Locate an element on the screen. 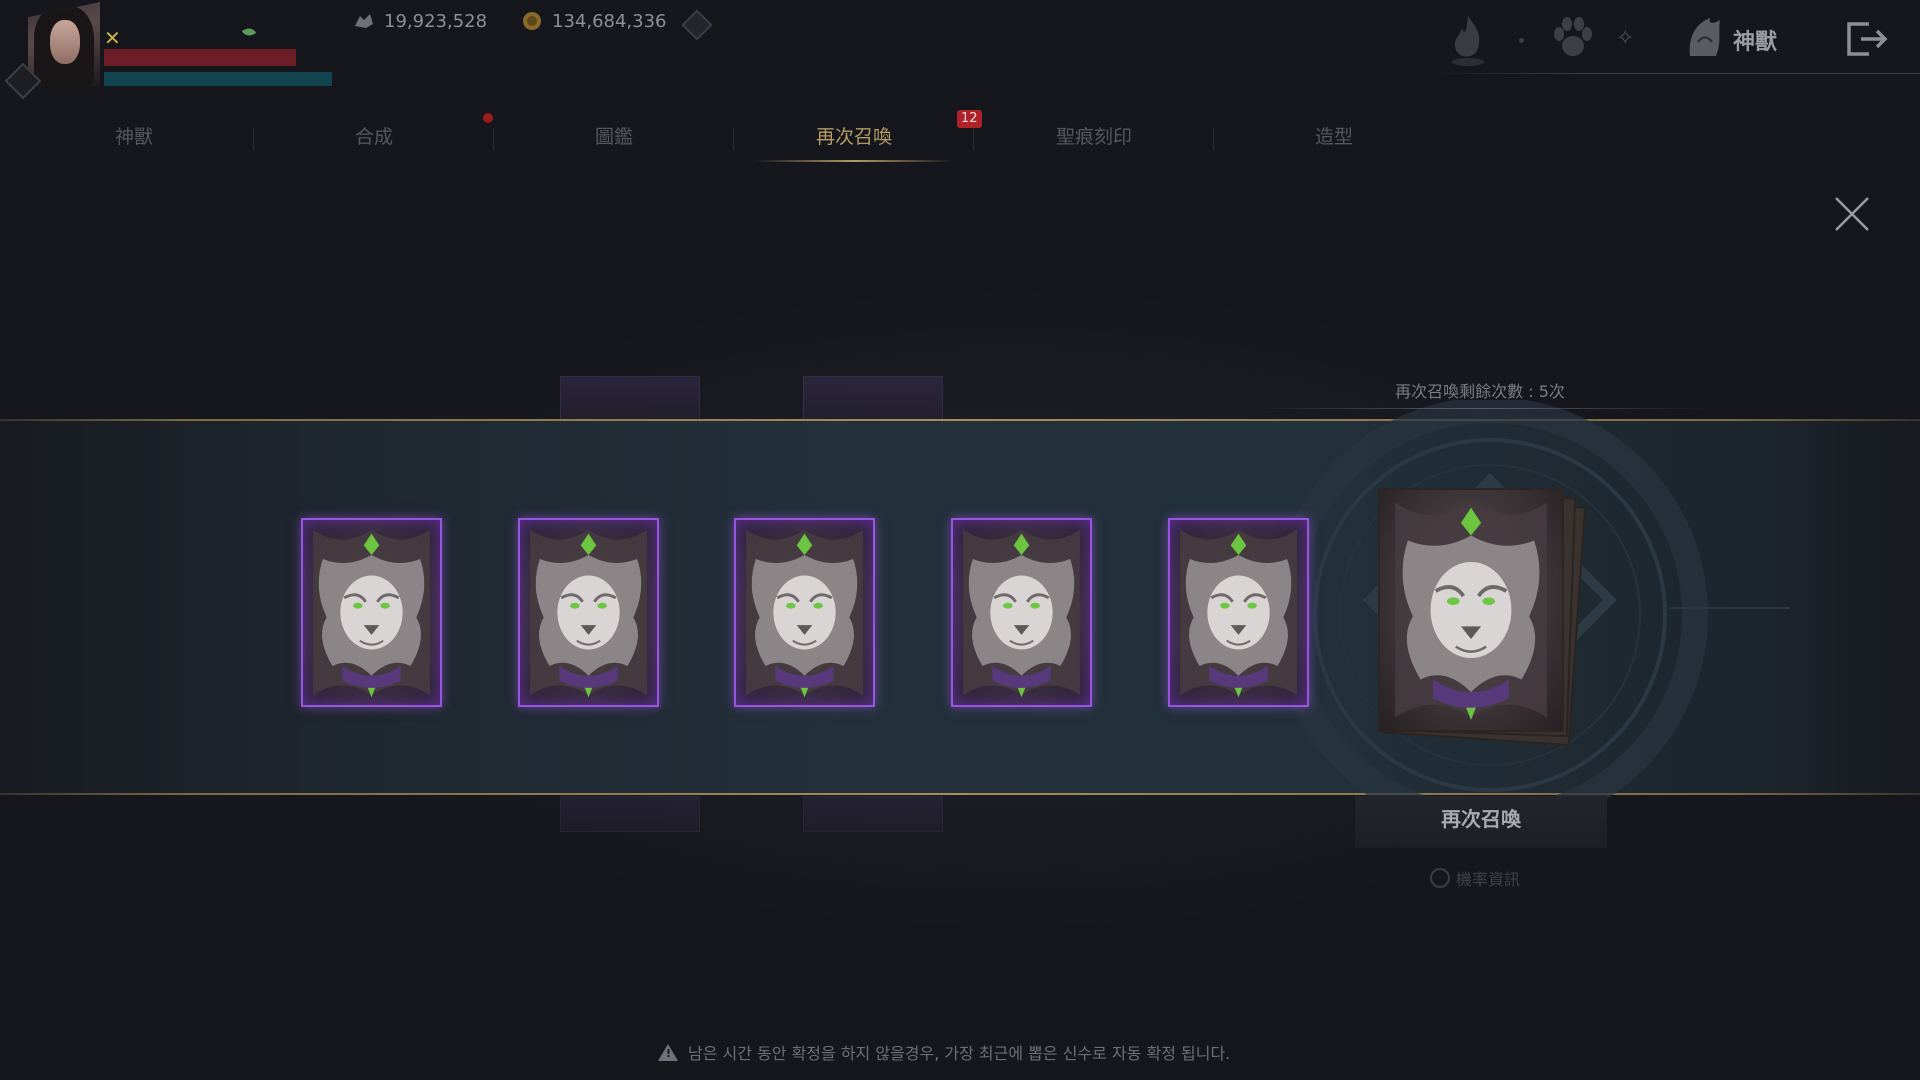 The image size is (1920, 1080). flame-icon is located at coordinates (1468, 40).